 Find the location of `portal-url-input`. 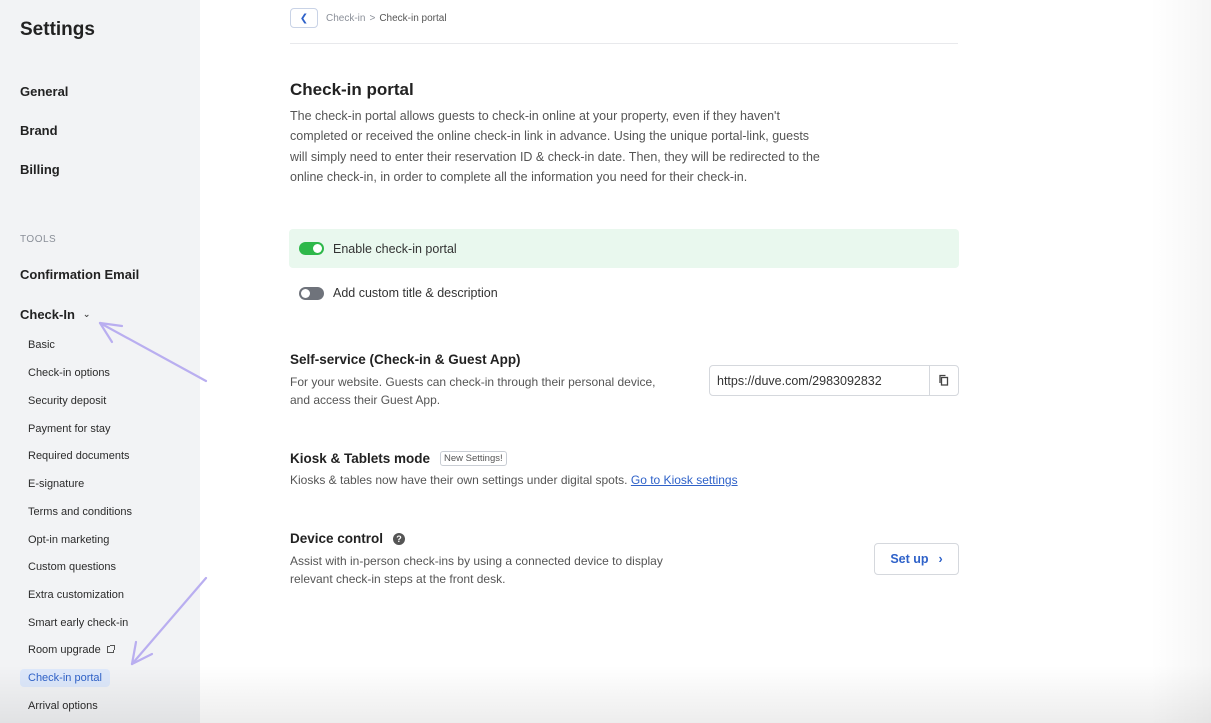

portal-url-input is located at coordinates (819, 380).